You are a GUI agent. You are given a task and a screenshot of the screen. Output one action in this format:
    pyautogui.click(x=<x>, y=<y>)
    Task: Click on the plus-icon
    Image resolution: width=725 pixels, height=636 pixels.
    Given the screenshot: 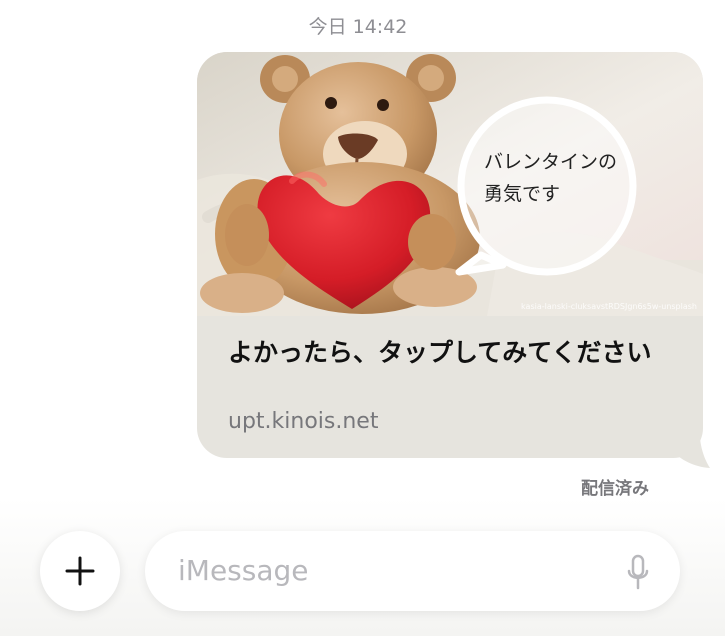 What is the action you would take?
    pyautogui.click(x=80, y=571)
    